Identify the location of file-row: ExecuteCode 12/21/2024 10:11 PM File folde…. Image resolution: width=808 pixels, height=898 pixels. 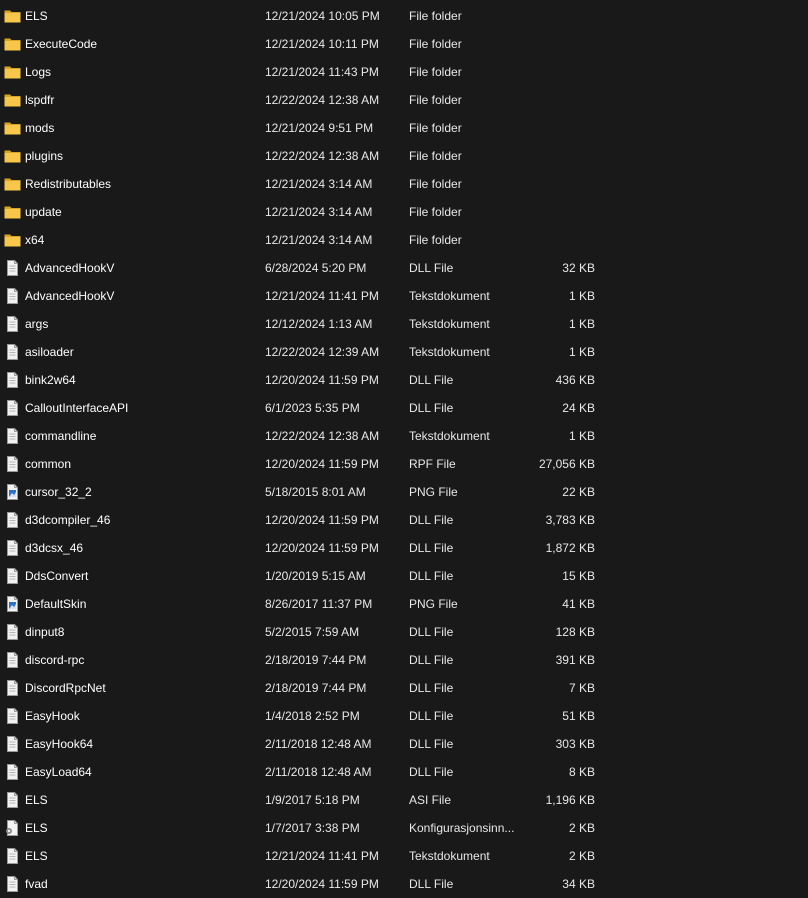
(404, 44).